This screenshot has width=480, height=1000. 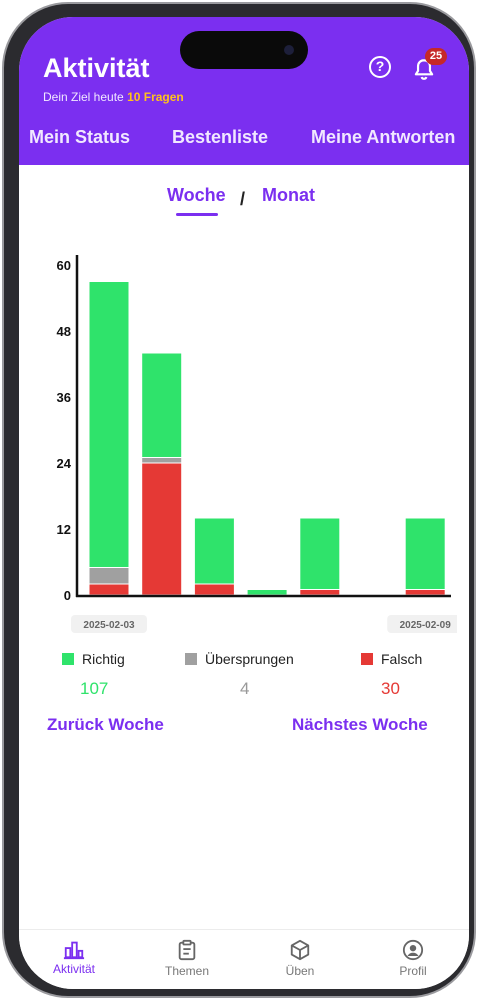 What do you see at coordinates (402, 659) in the screenshot?
I see `legend-label-falsch: Falsch` at bounding box center [402, 659].